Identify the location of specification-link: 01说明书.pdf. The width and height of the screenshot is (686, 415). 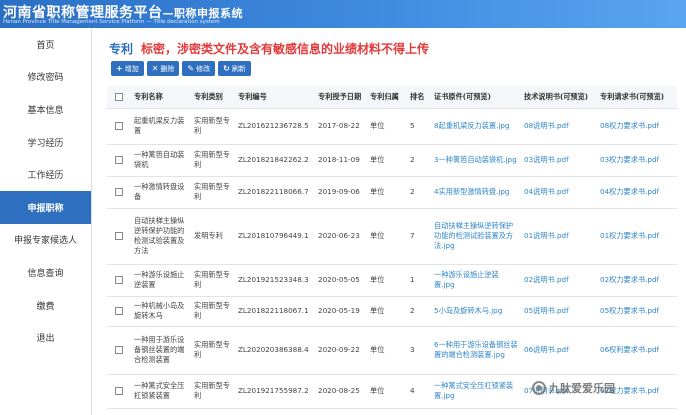
(559, 236).